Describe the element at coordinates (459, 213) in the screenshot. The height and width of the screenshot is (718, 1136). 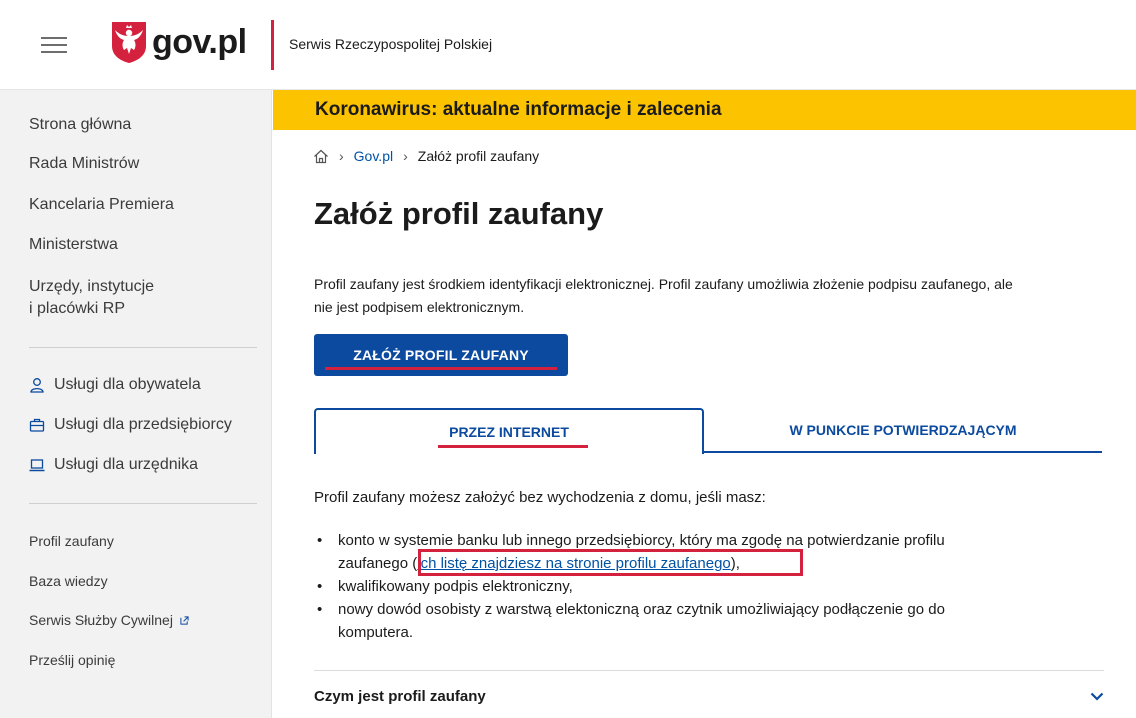
I see `page-title: Załóż profil zaufany` at that location.